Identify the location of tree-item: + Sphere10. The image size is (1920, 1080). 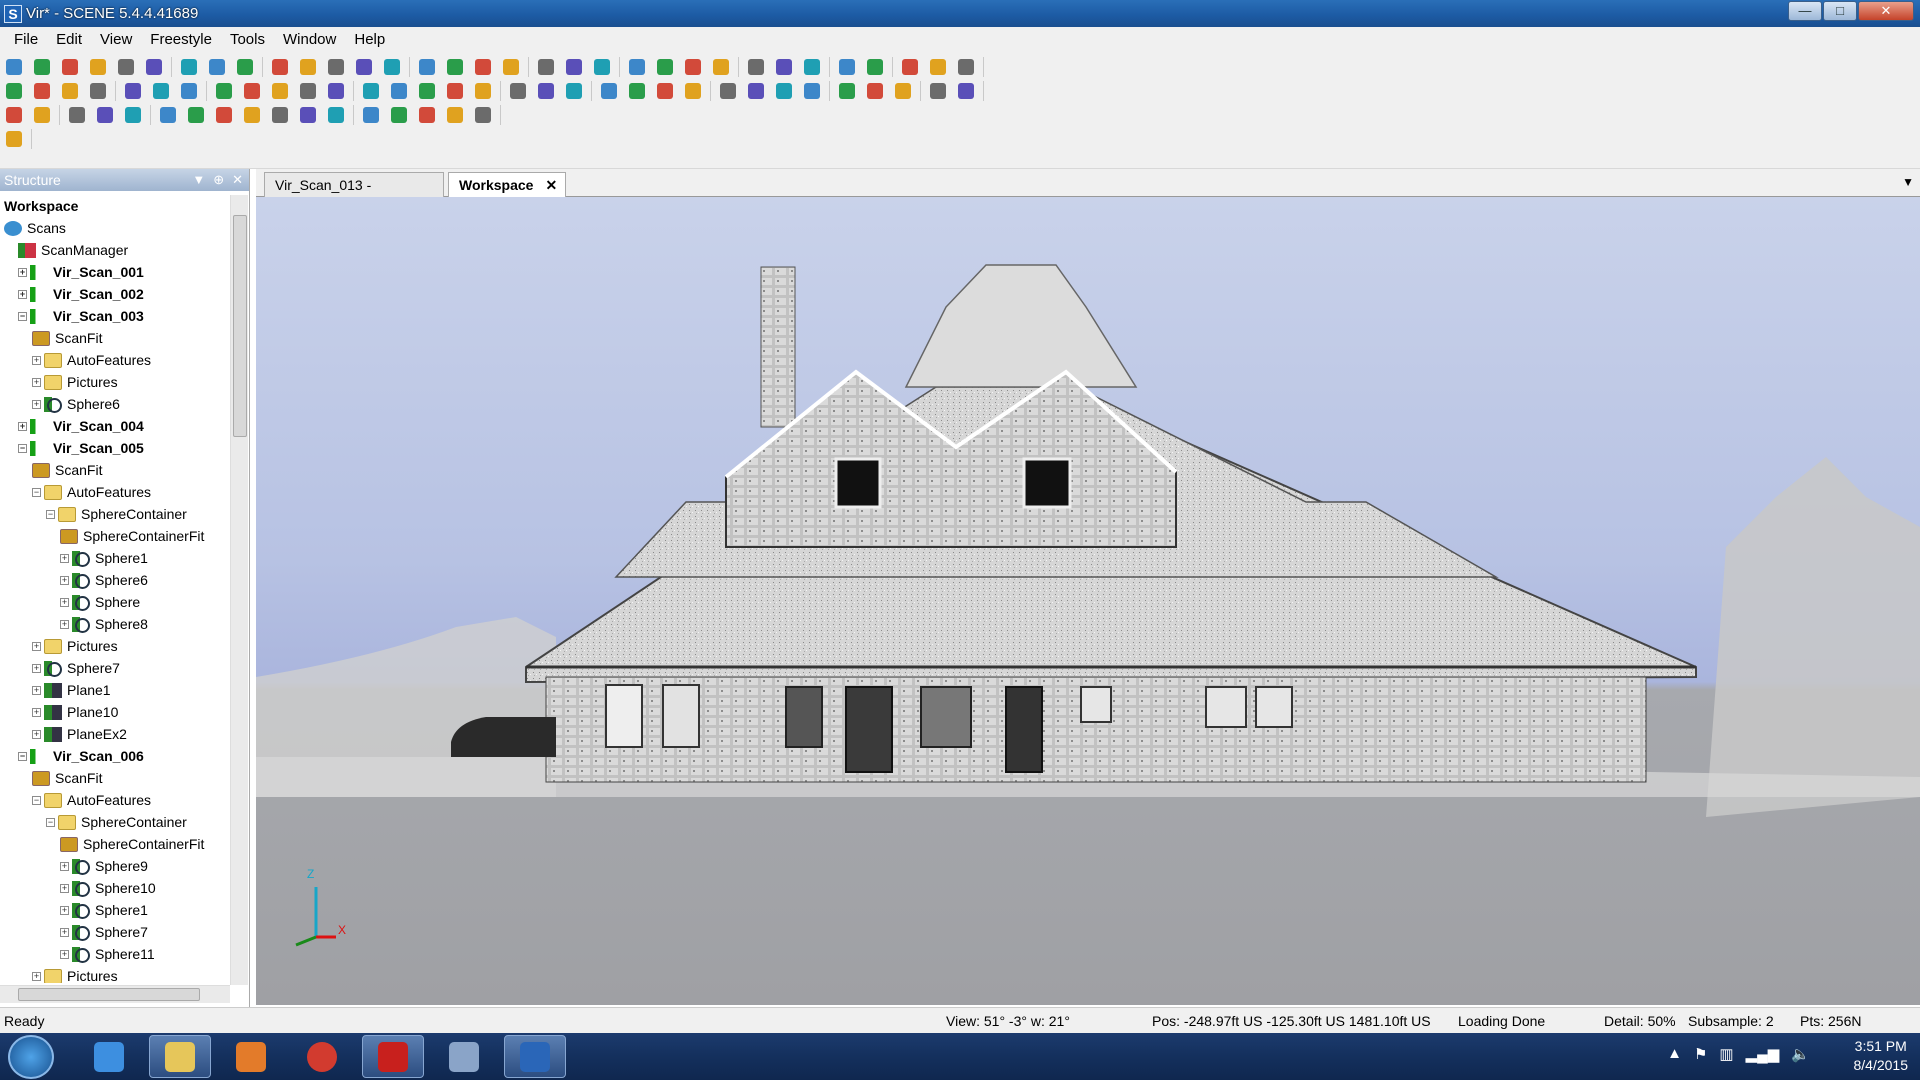
(108, 888).